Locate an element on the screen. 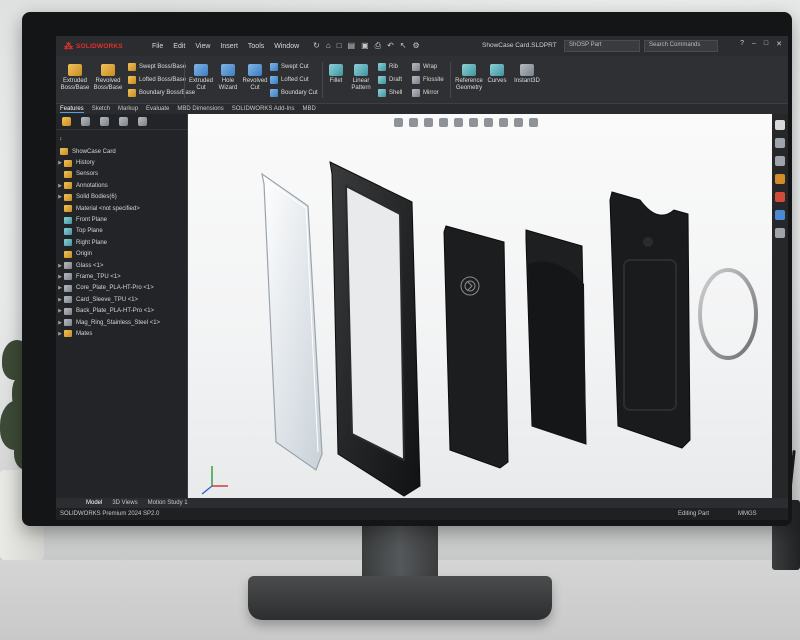 The height and width of the screenshot is (640, 800). minimize-icon: – is located at coordinates (754, 44).